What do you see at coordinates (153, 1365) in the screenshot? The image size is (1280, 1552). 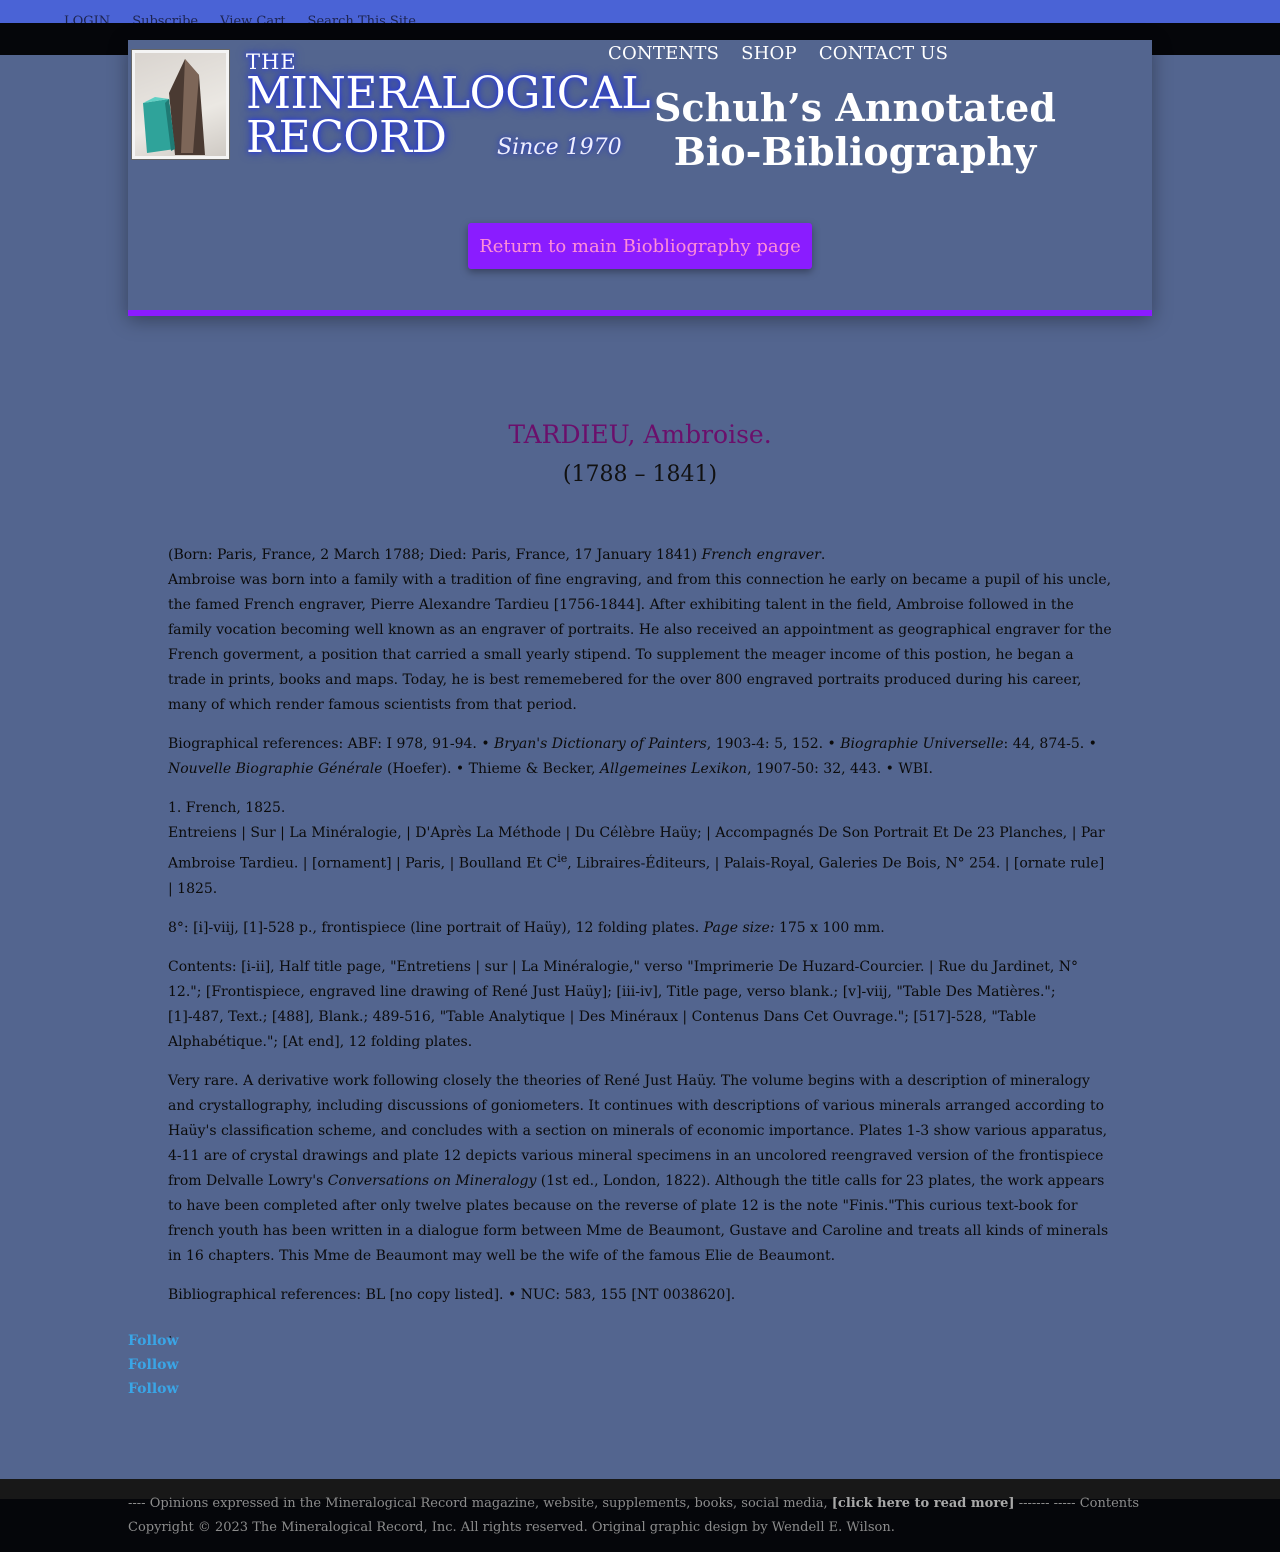 I see `follow-link-2: Follow` at bounding box center [153, 1365].